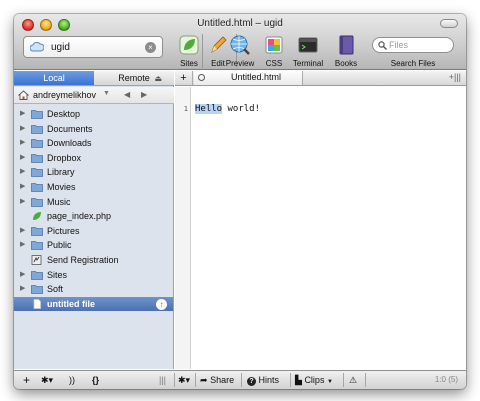 This screenshot has width=480, height=401. Describe the element at coordinates (69, 143) in the screenshot. I see `file-tree-item-label: Downloads` at that location.